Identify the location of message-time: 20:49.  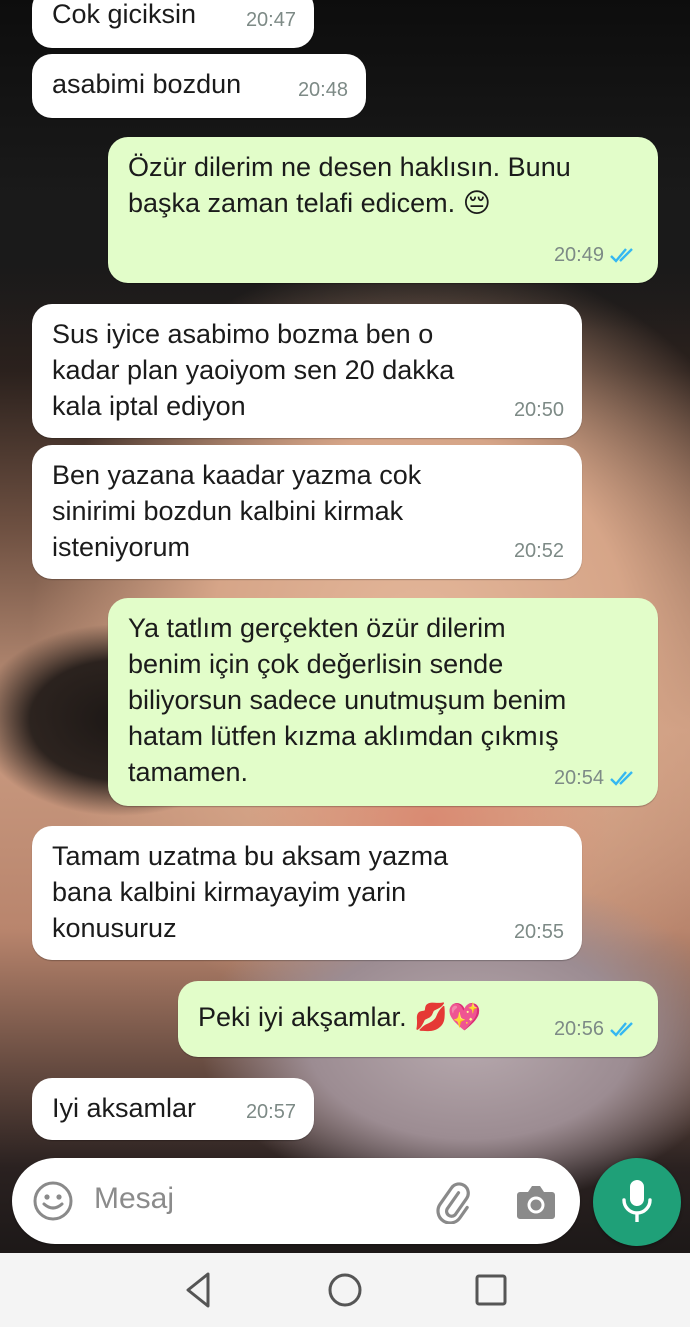
(578, 255).